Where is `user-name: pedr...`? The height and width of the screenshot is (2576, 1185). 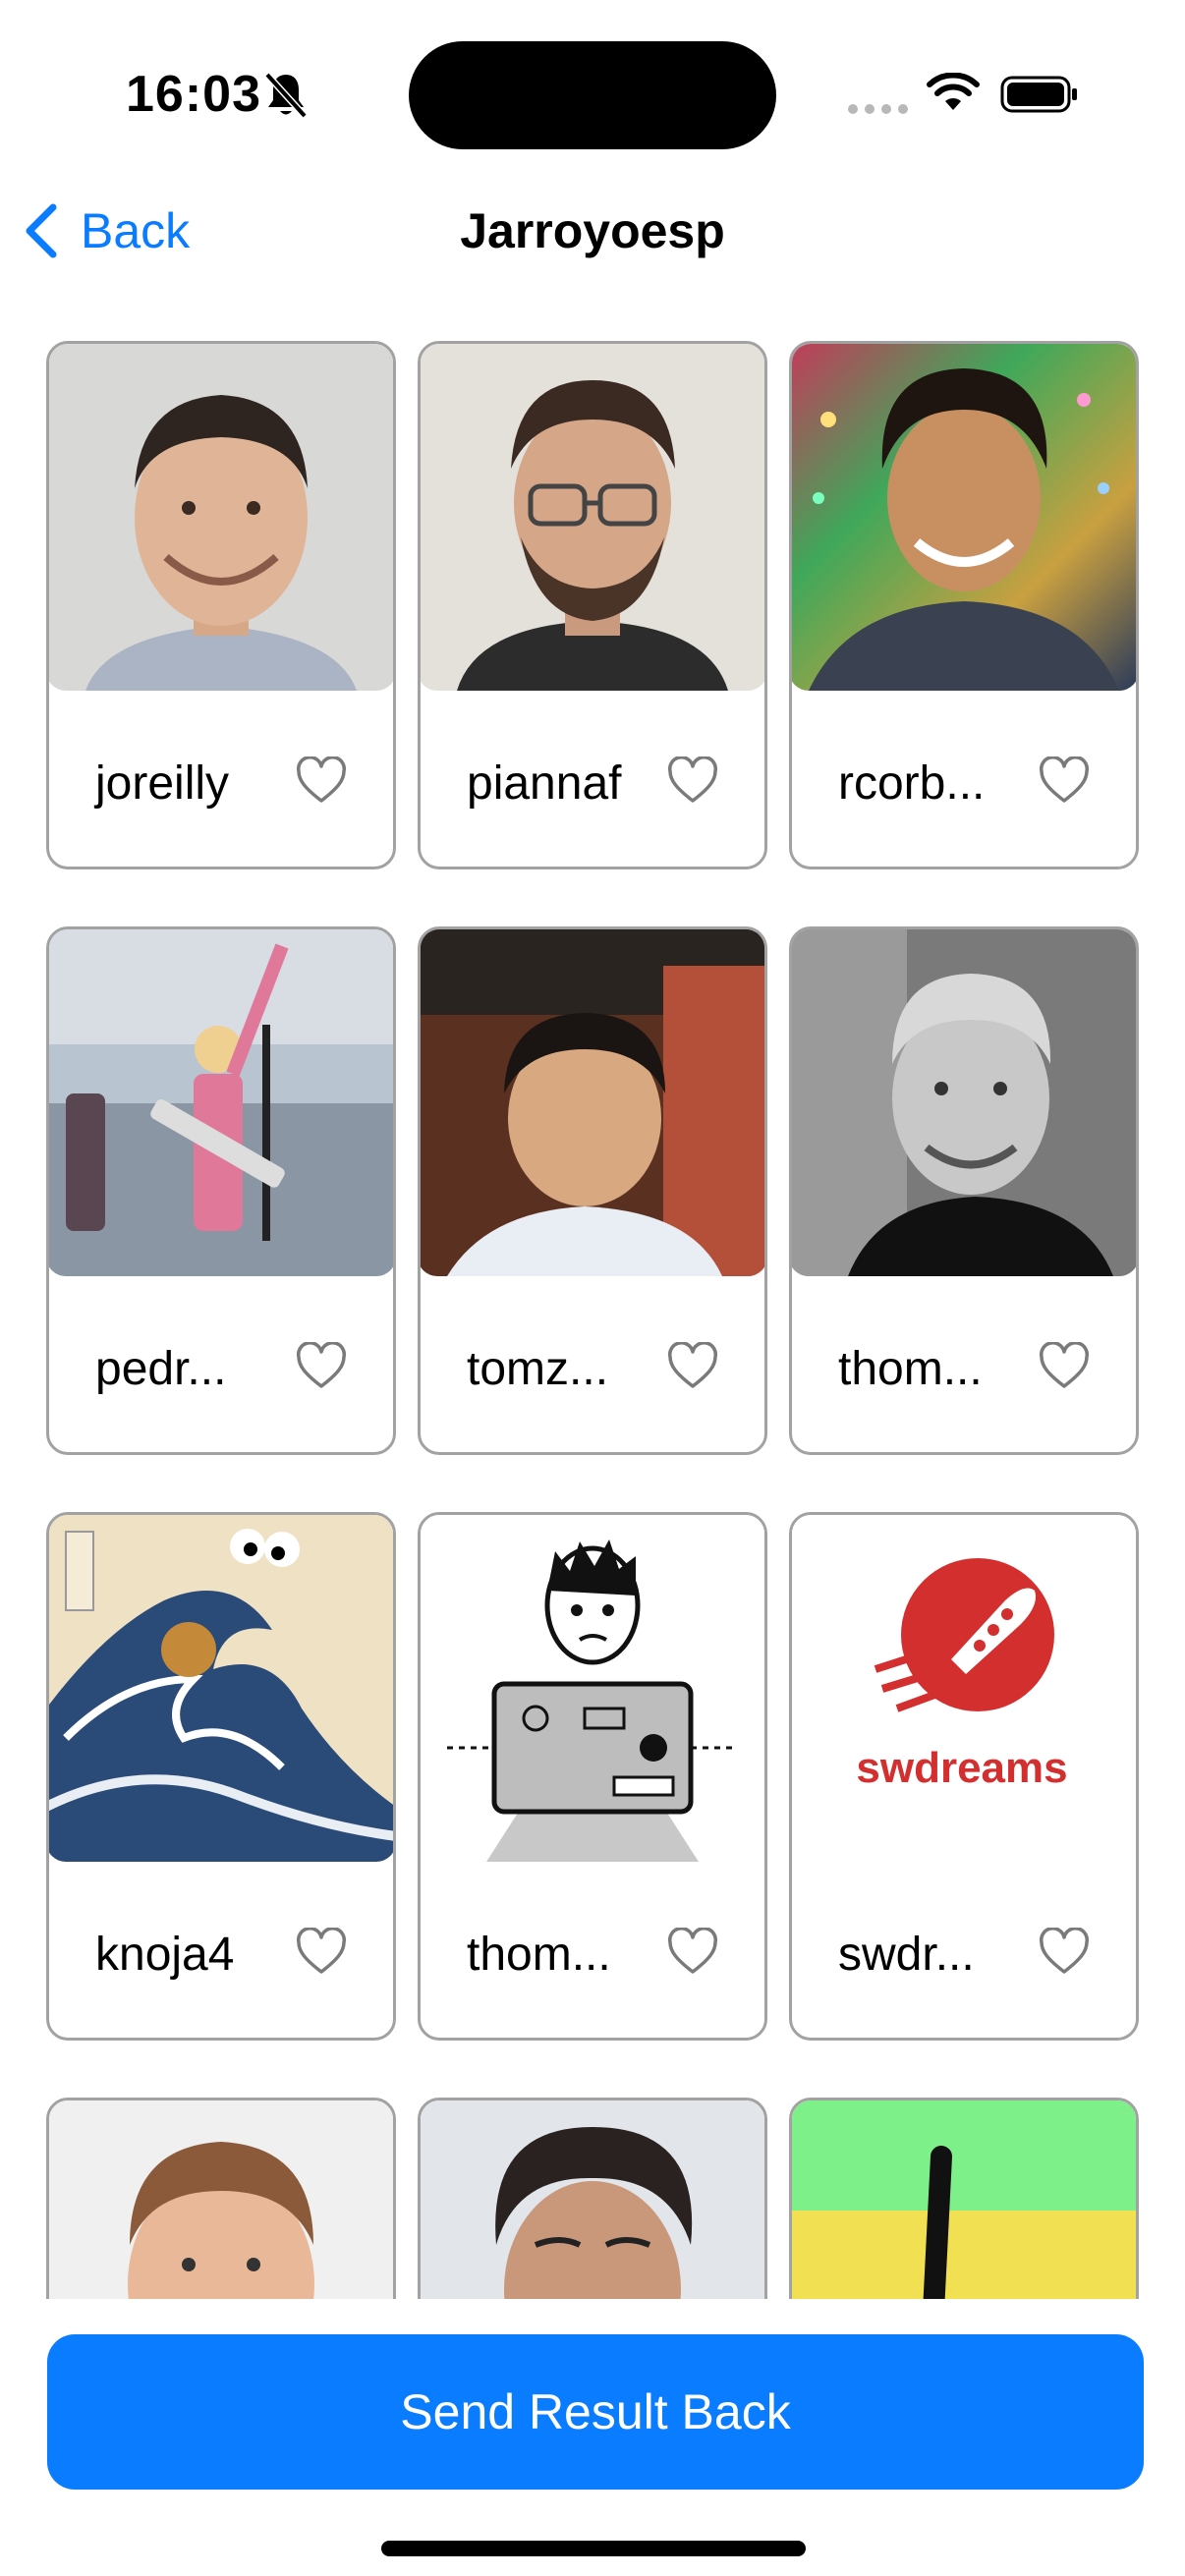
user-name: pedr... is located at coordinates (161, 1369).